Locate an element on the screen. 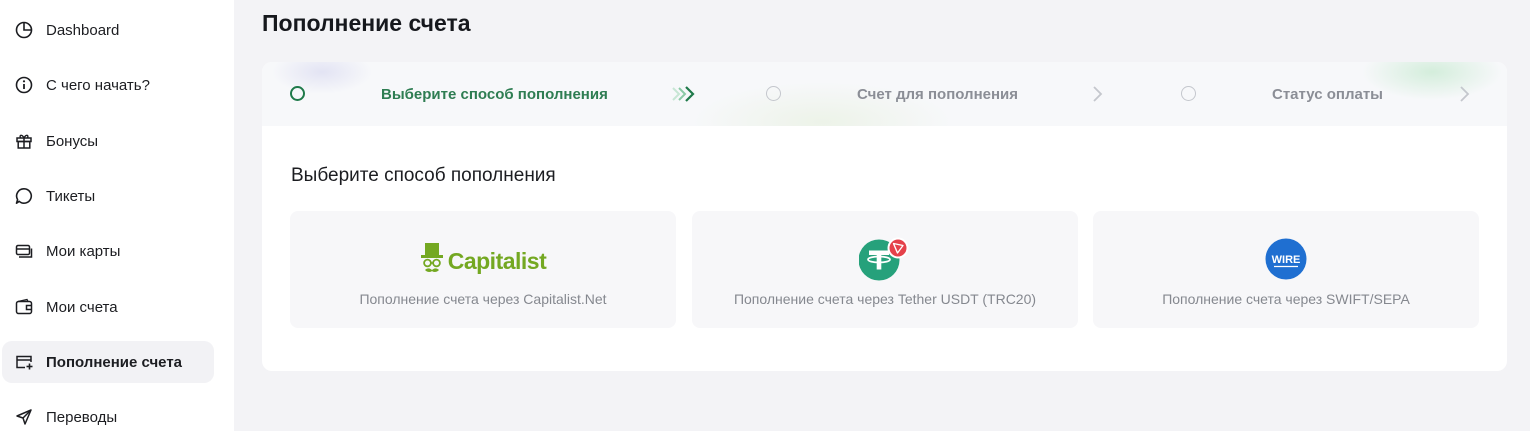  wire-logo: WIRE is located at coordinates (1286, 261).